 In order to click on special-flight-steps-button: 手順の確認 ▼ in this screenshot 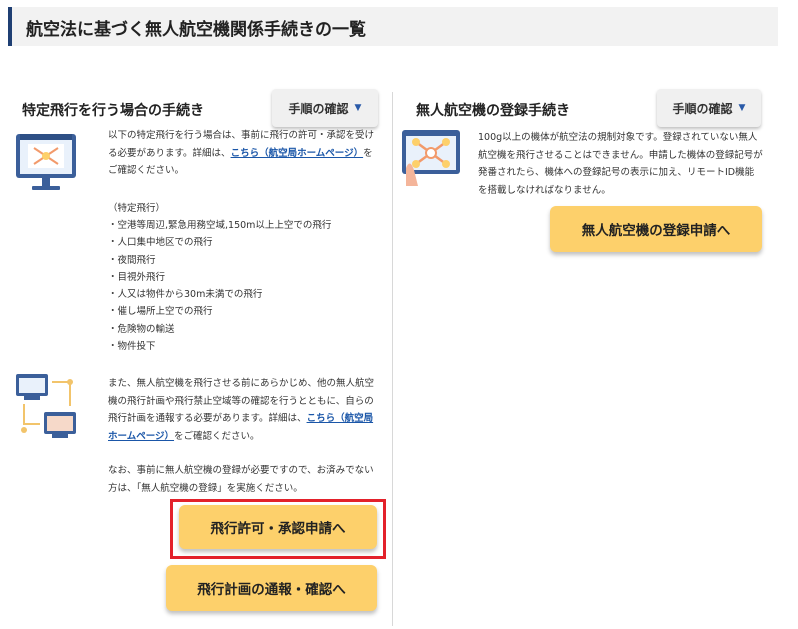, I will do `click(325, 108)`.